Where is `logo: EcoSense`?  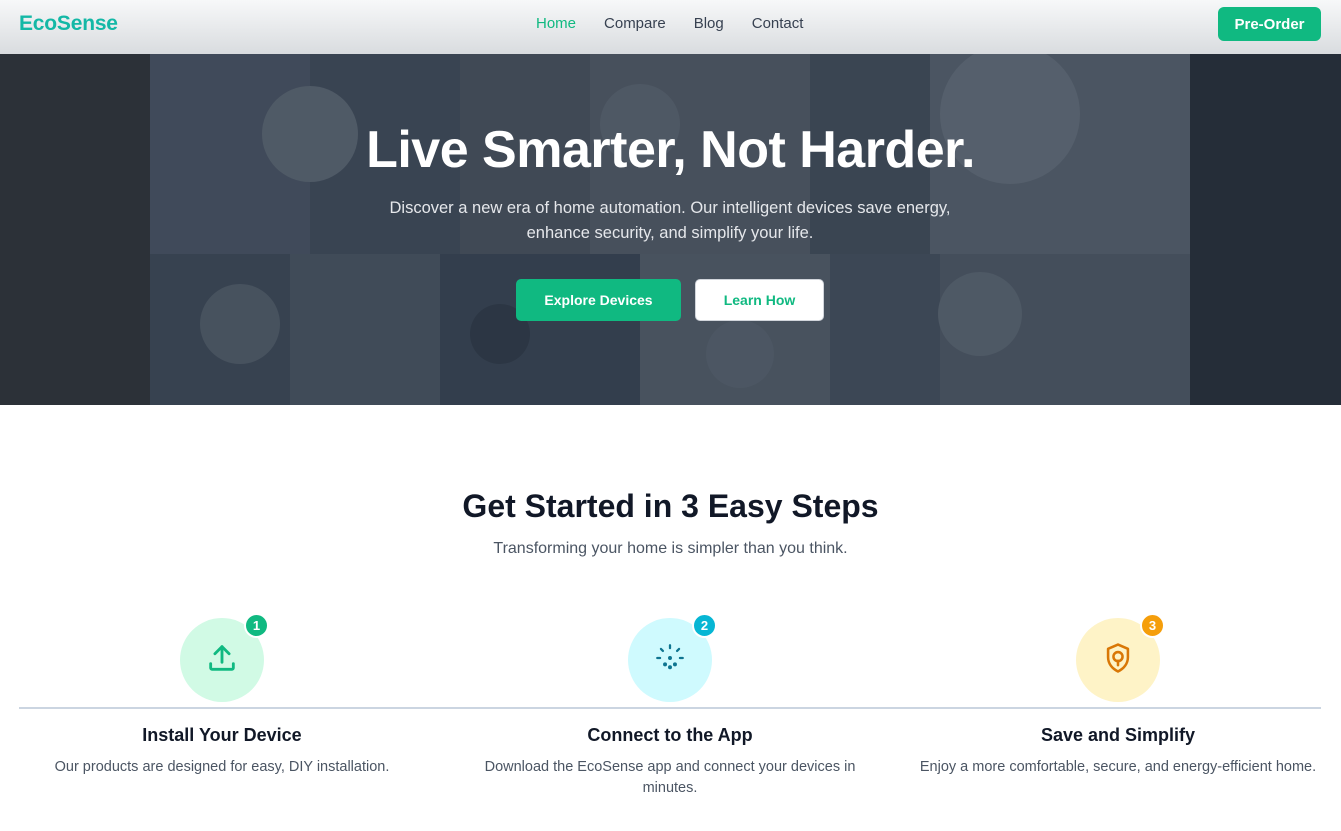 logo: EcoSense is located at coordinates (68, 24).